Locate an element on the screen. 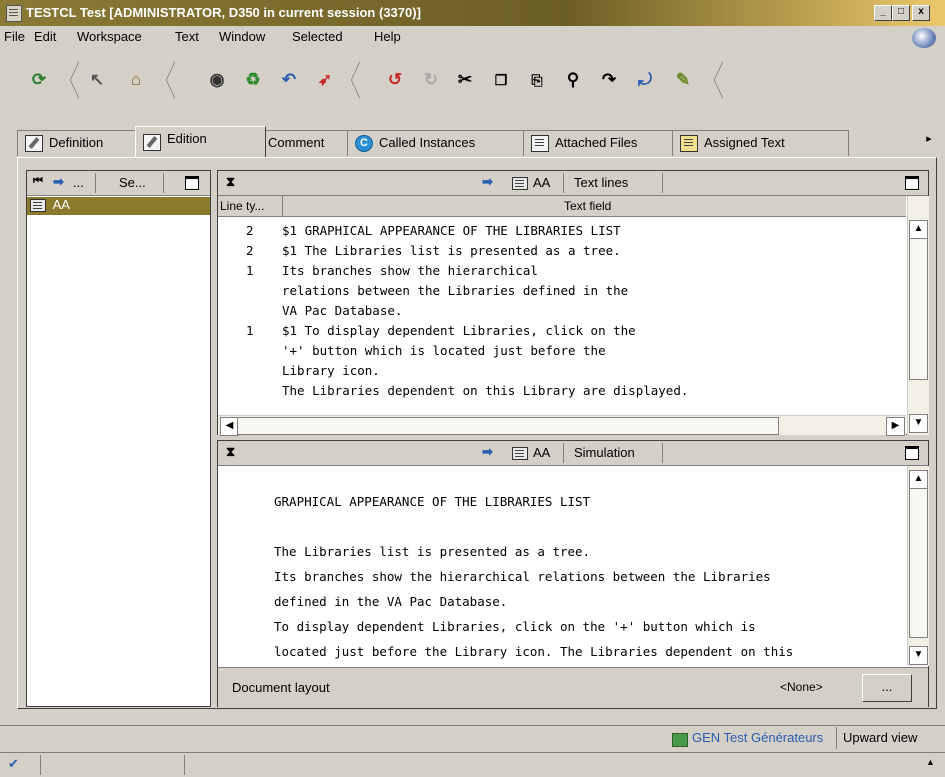 Image resolution: width=945 pixels, height=777 pixels. table-row: VA Pac Database. is located at coordinates (562, 311).